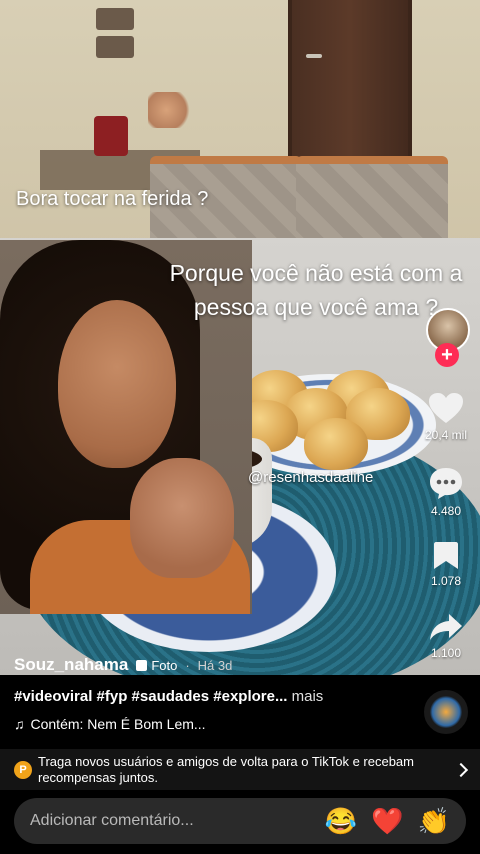 The height and width of the screenshot is (854, 480). I want to click on save-count: 1.078, so click(446, 581).